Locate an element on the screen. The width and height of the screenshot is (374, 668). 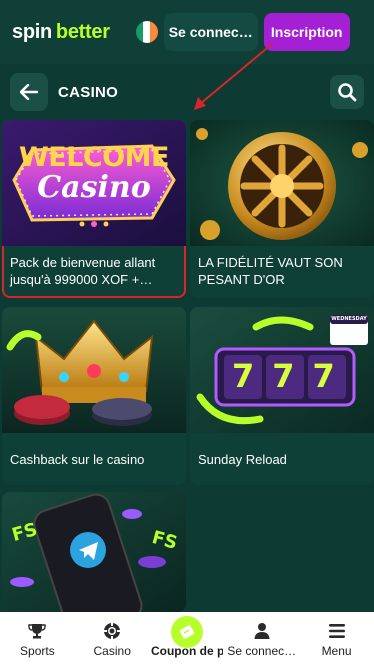
nav-label: Casino is located at coordinates (112, 651).